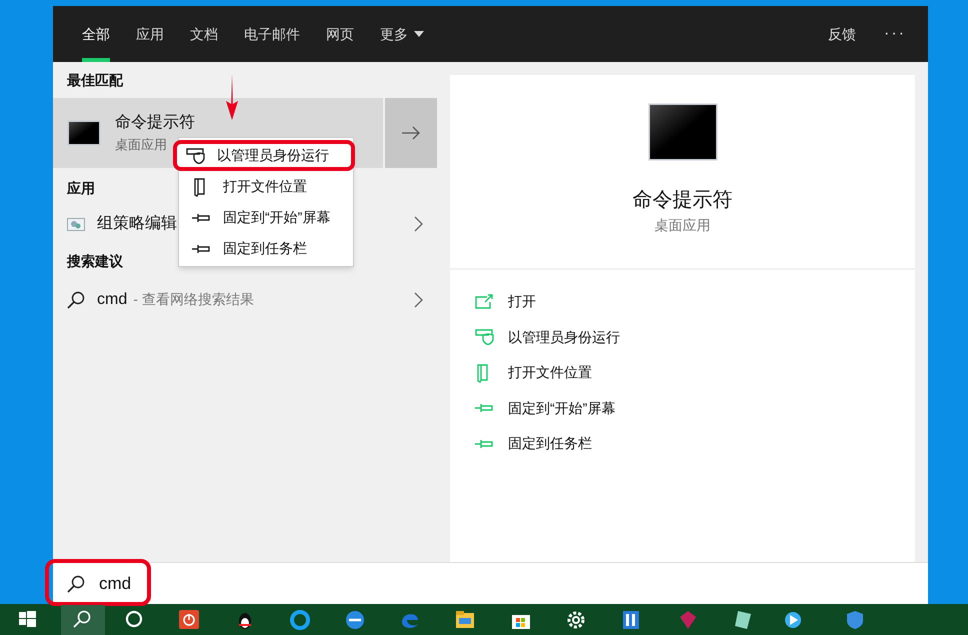  Describe the element at coordinates (193, 299) in the screenshot. I see `hint-text: - 查看网络搜索结果` at that location.